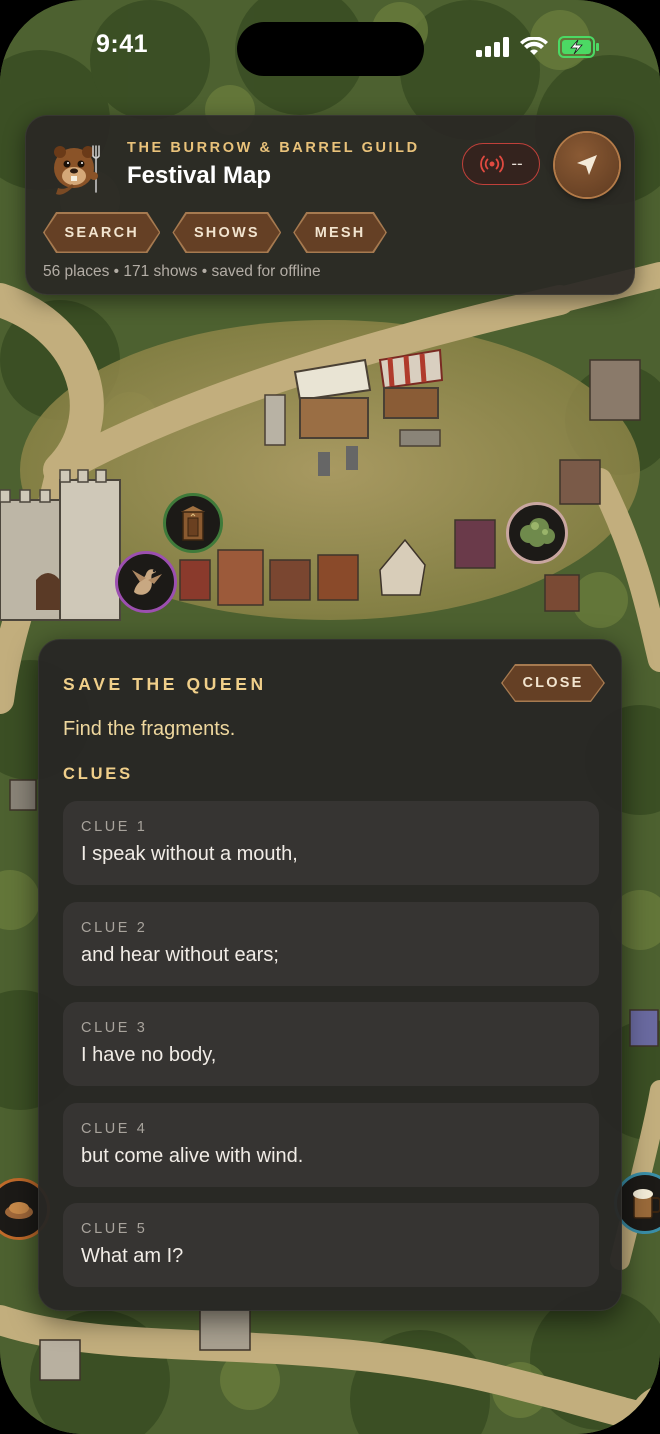  I want to click on battery-charging-icon, so click(578, 47).